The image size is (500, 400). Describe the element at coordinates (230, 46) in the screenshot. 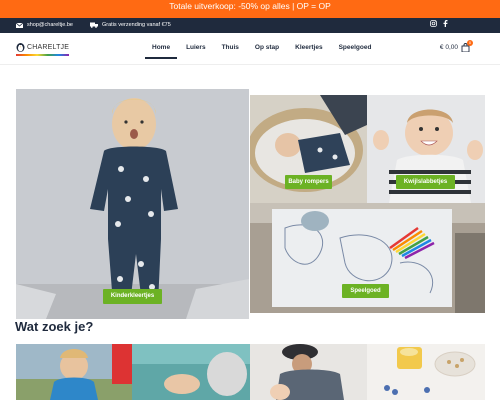

I see `nav-item-thuis: Thuis` at that location.